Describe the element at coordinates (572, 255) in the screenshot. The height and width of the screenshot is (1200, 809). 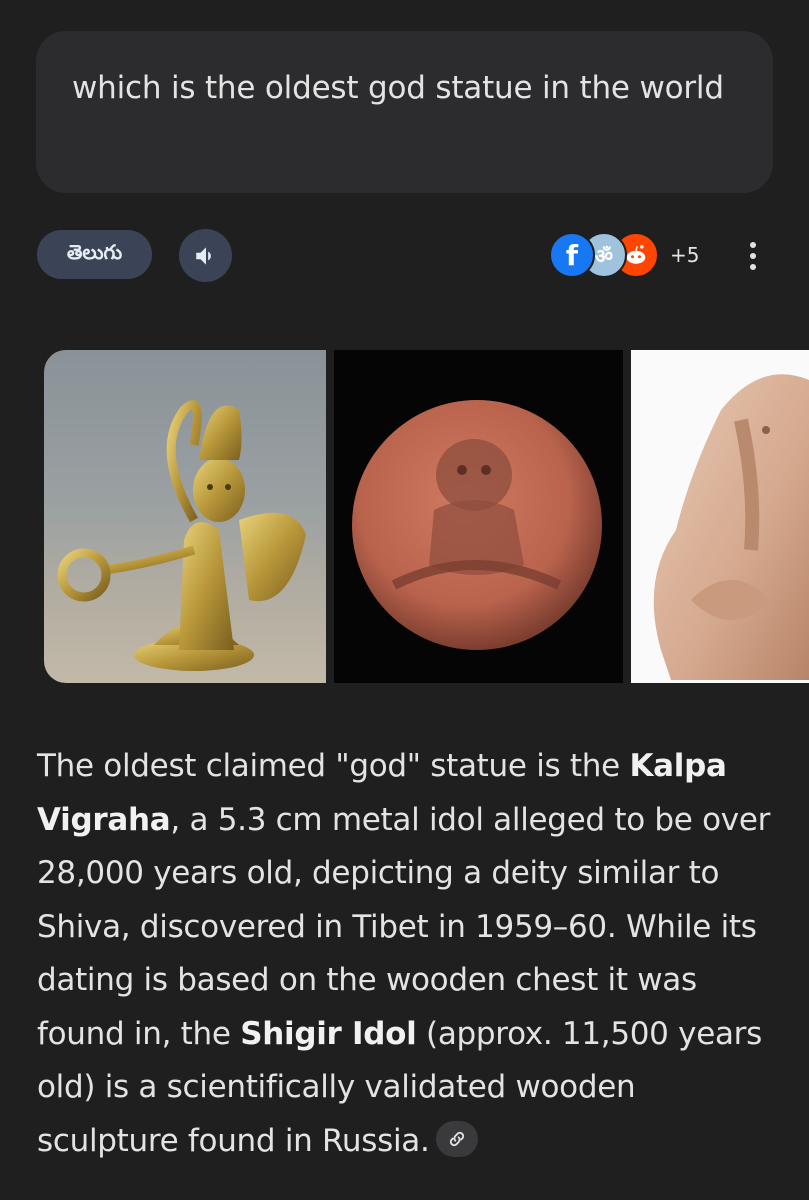
I see `facebook-icon: f` at that location.